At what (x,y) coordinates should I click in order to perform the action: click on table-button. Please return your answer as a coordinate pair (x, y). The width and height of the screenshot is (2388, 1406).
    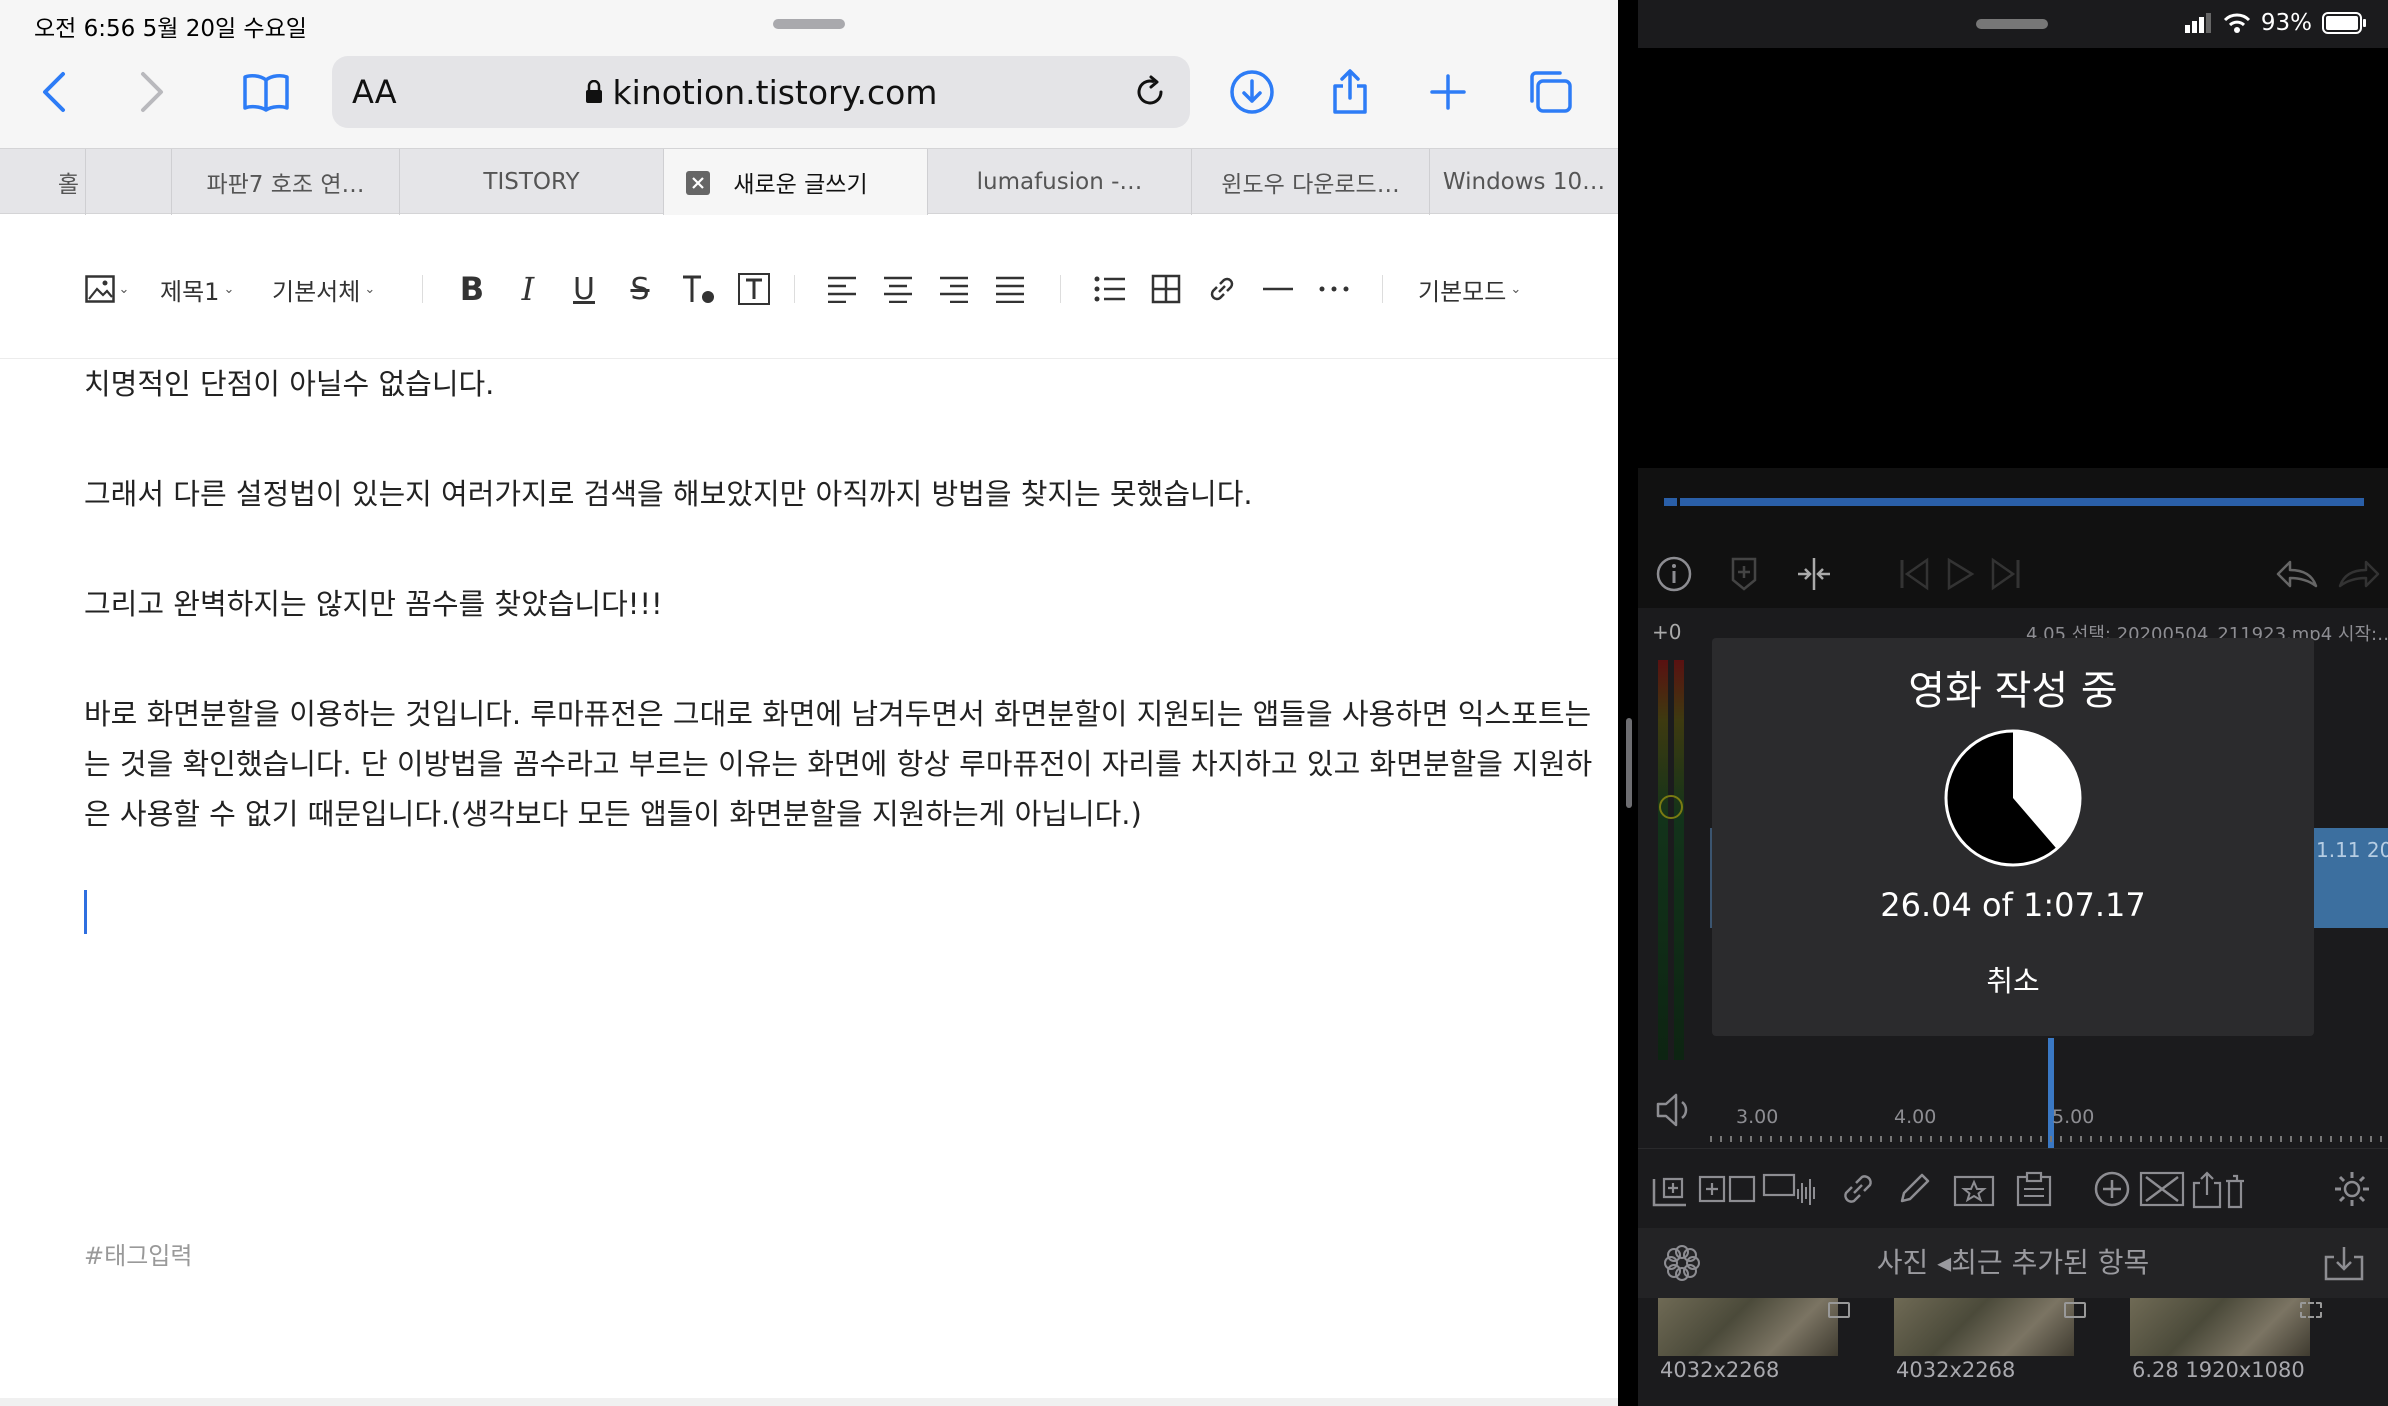
    Looking at the image, I should click on (1166, 289).